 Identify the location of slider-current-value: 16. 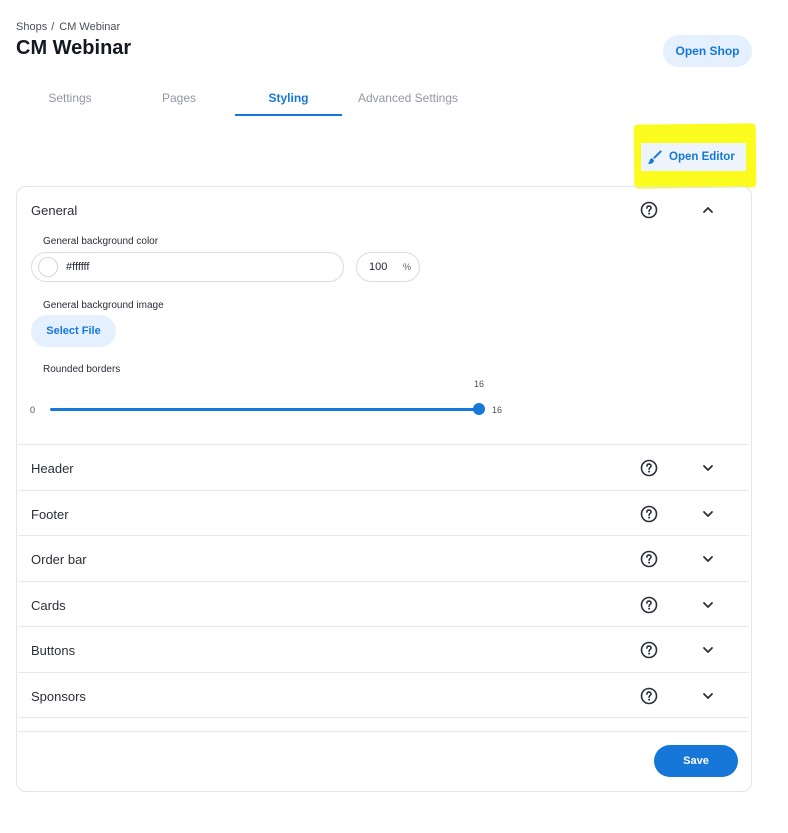
(479, 384).